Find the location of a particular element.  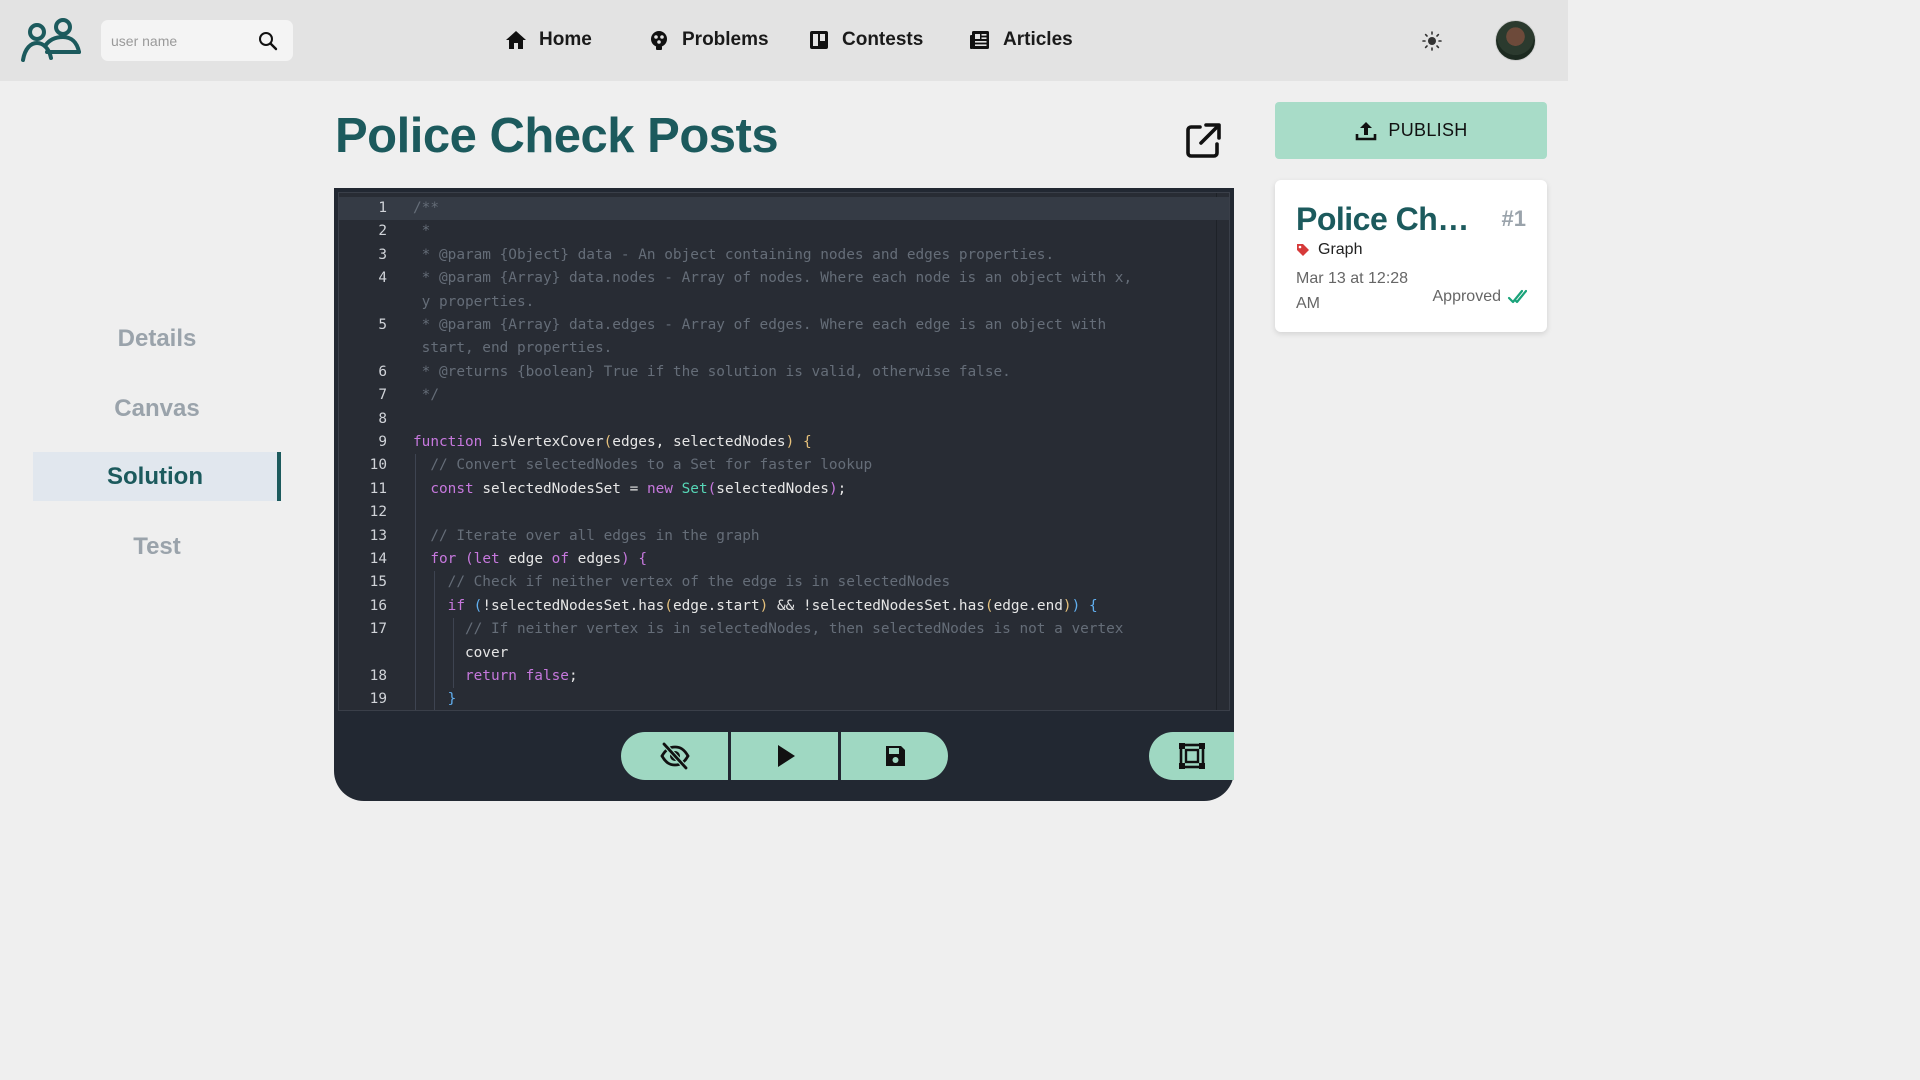

card-status-label: Approved is located at coordinates (1467, 296).